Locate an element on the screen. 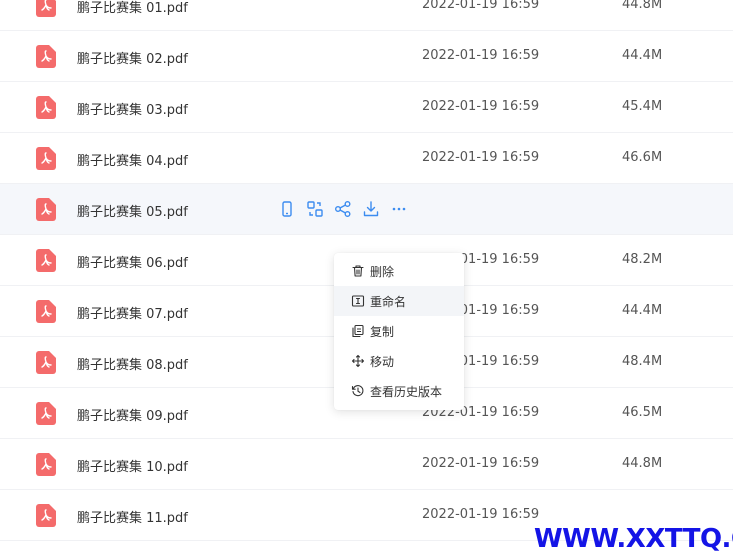 The width and height of the screenshot is (733, 559). menu-item-rename: 重命名 is located at coordinates (399, 301).